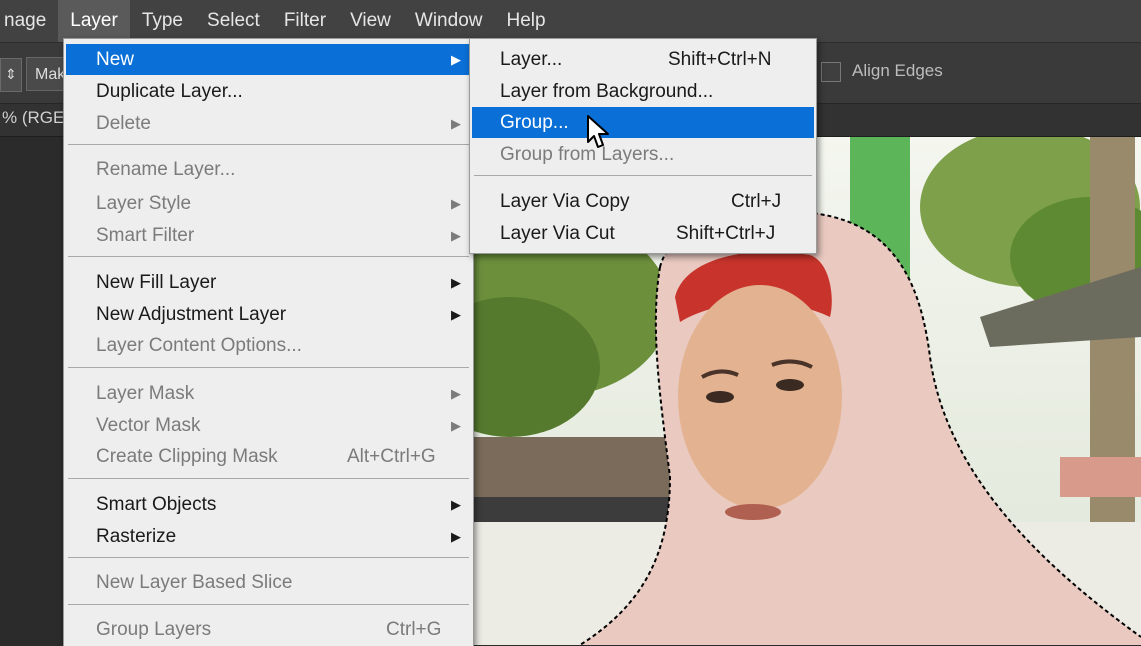  Describe the element at coordinates (557, 233) in the screenshot. I see `menu-item-label: Layer Via Cut` at that location.